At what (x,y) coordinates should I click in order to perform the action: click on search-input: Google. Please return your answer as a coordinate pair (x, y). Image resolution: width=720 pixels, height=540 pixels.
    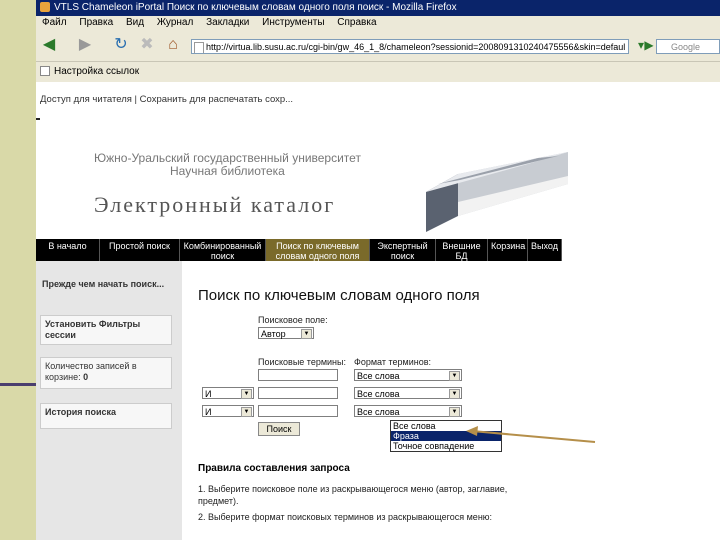
    Looking at the image, I should click on (688, 46).